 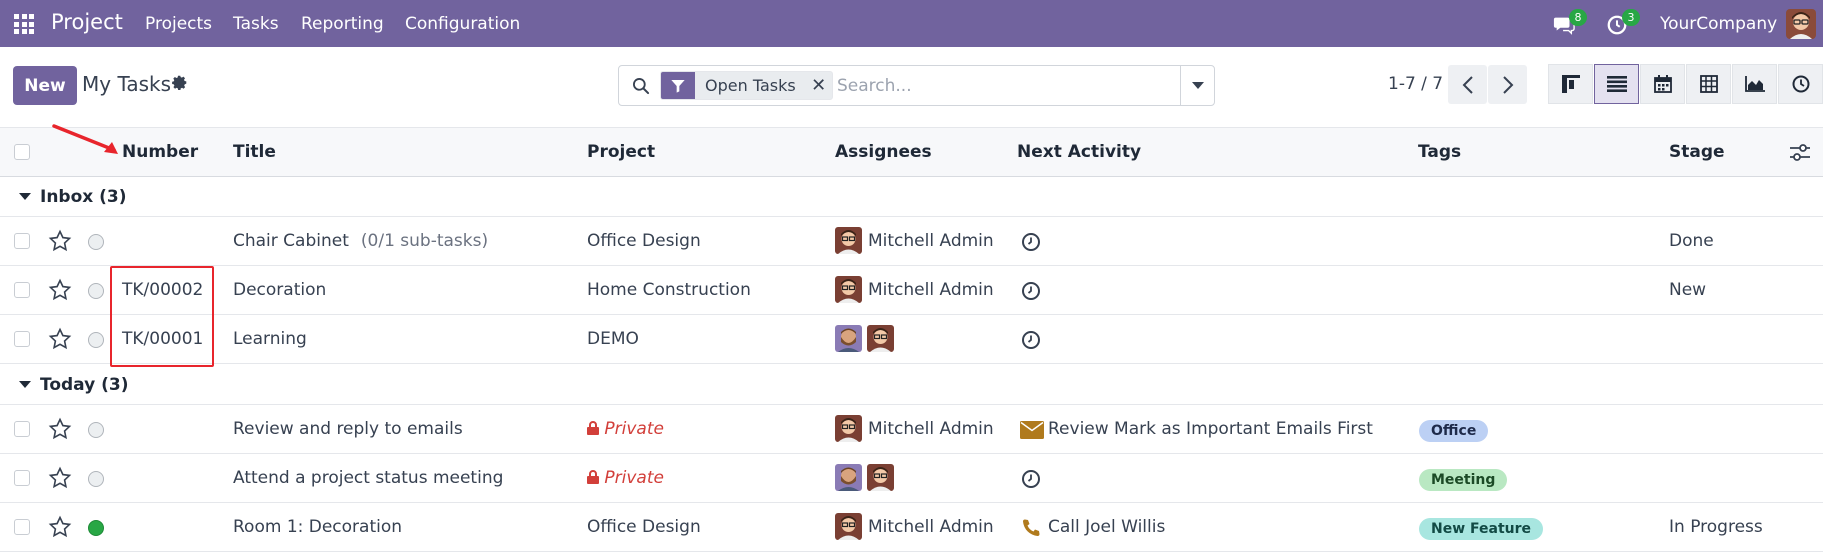 What do you see at coordinates (1662, 84) in the screenshot?
I see `view-calendar-button` at bounding box center [1662, 84].